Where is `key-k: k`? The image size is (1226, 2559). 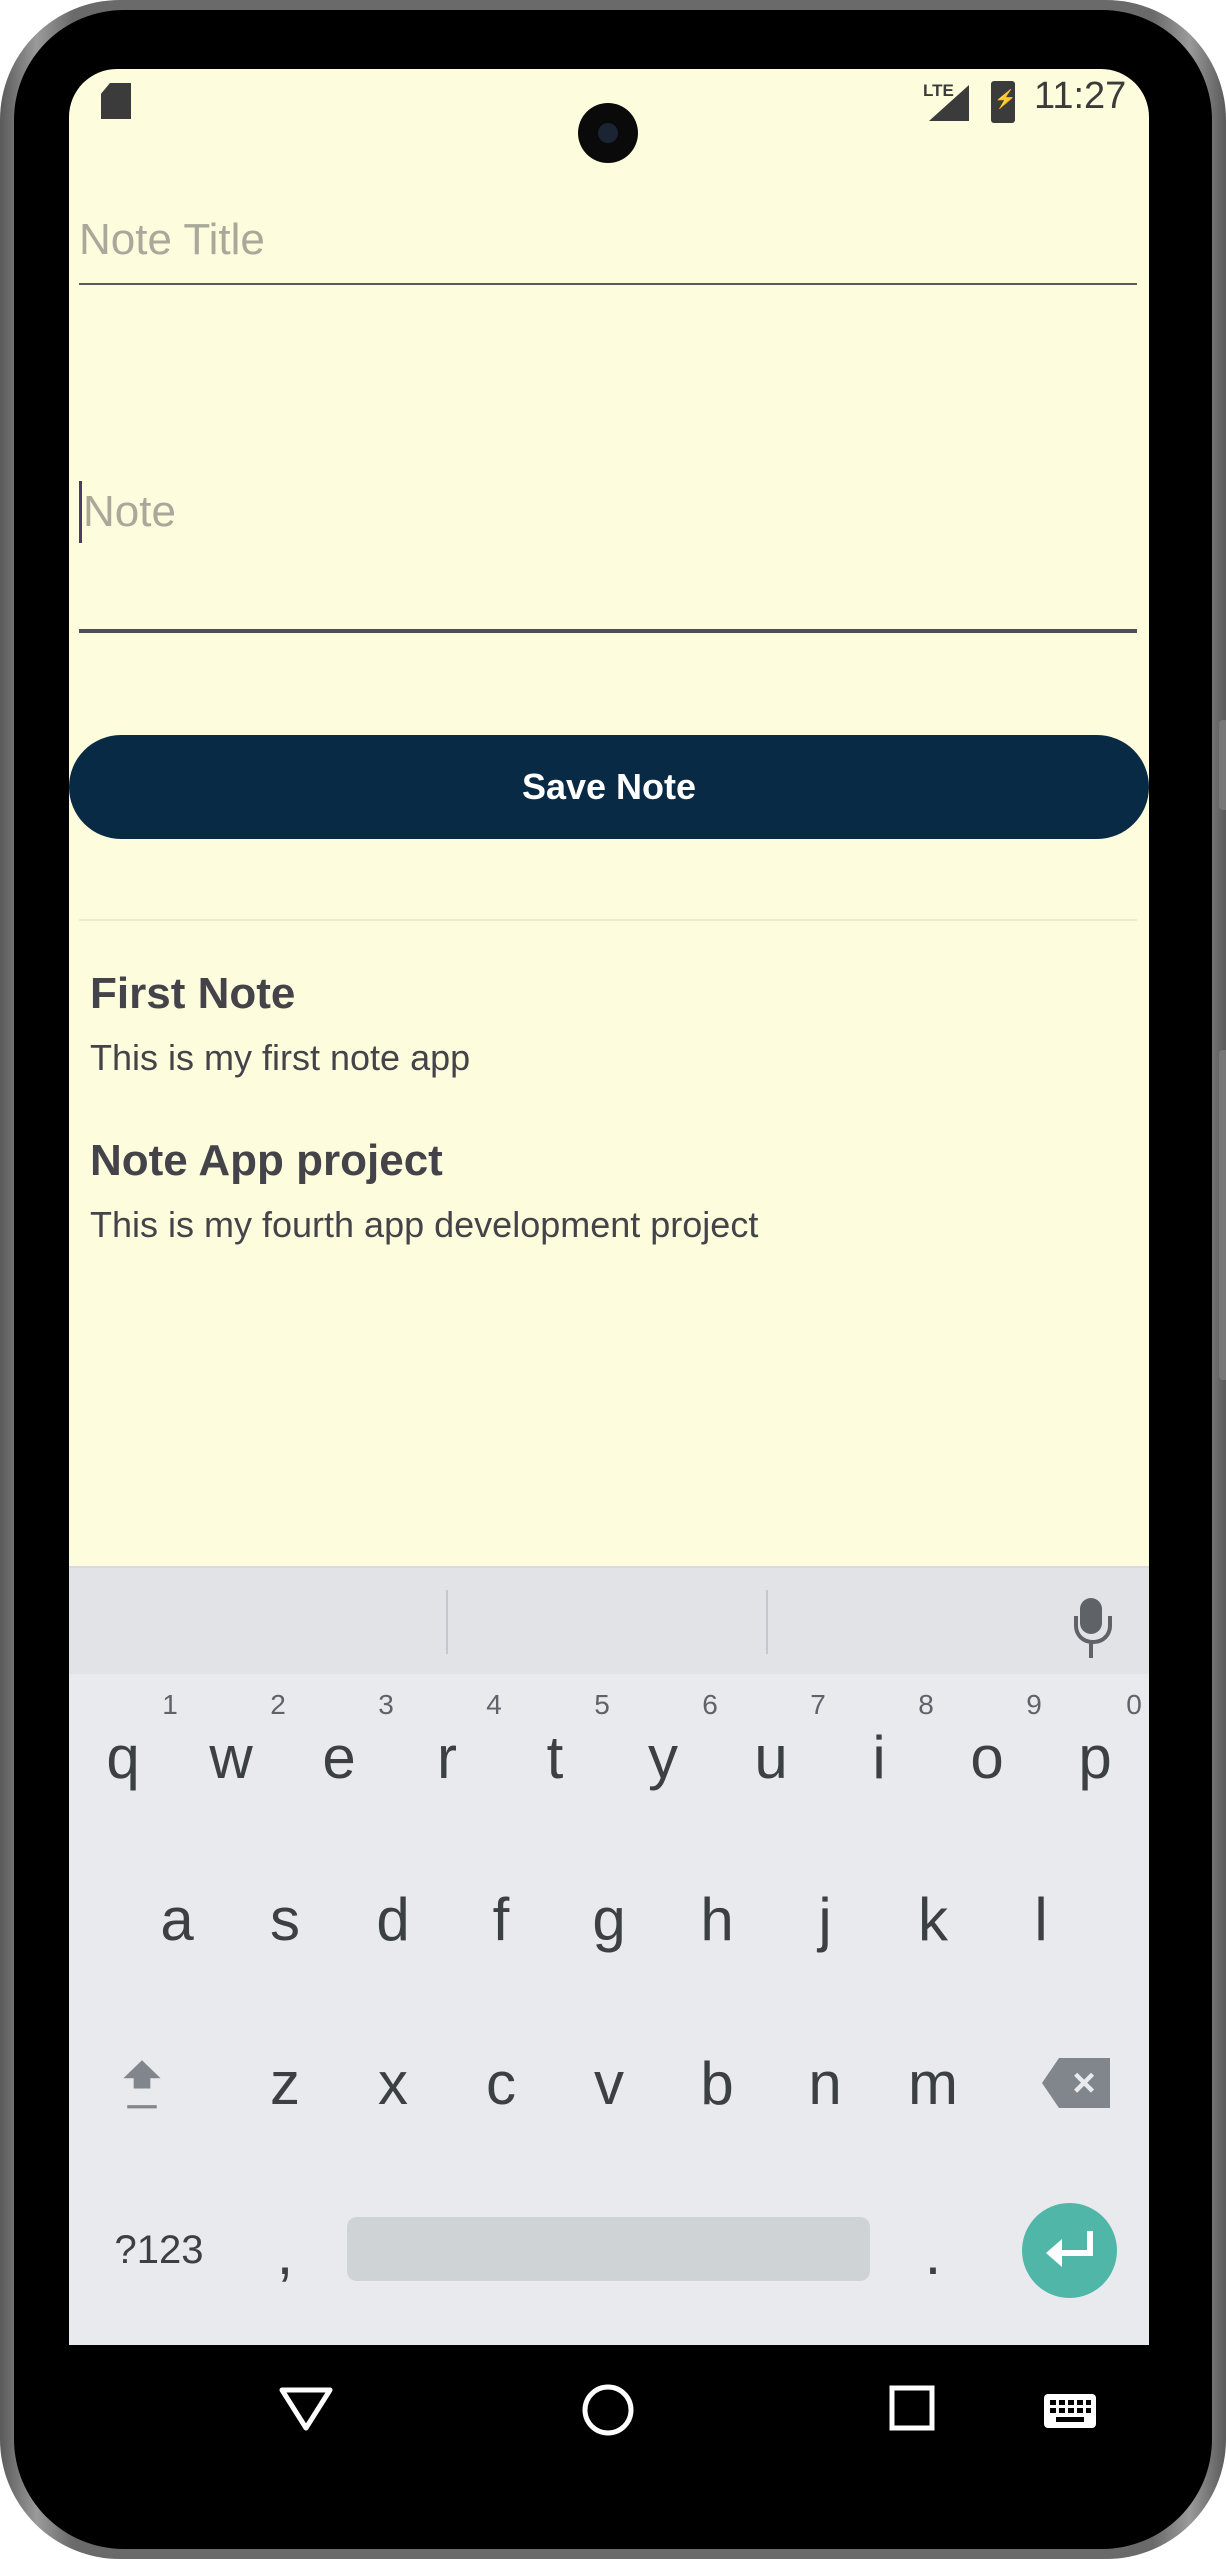 key-k: k is located at coordinates (933, 1920).